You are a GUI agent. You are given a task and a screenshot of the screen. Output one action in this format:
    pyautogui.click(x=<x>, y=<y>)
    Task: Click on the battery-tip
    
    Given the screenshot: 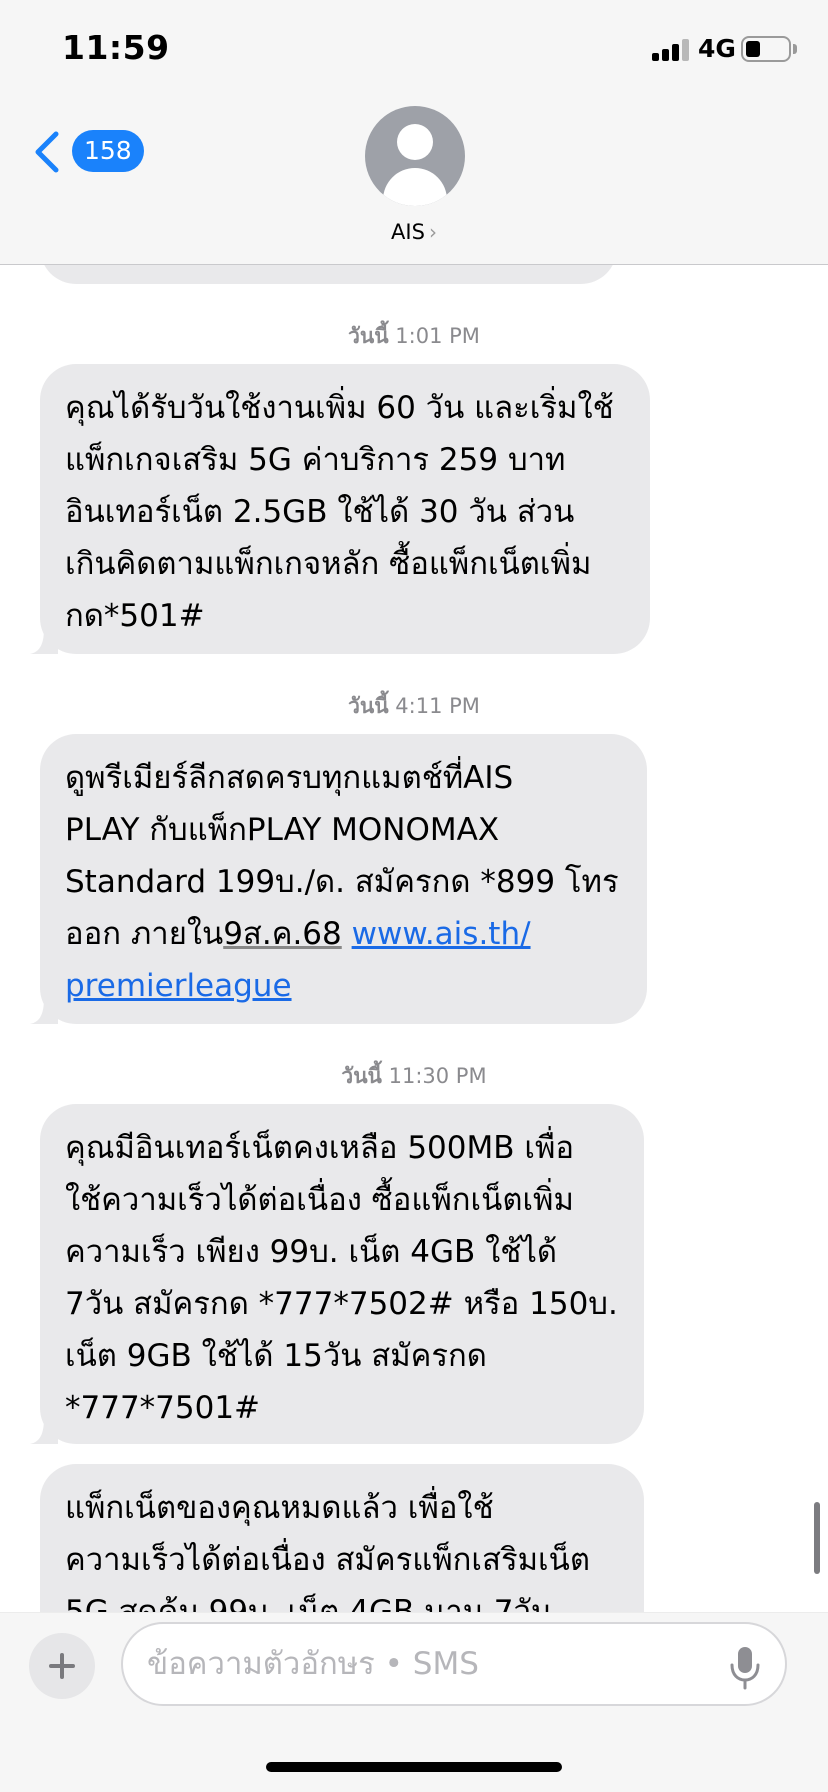 What is the action you would take?
    pyautogui.click(x=795, y=49)
    